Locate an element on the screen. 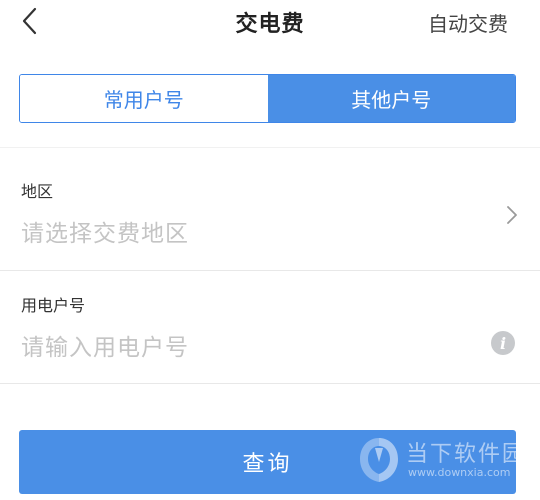 The height and width of the screenshot is (500, 540). region-placeholder: 请选择交费地区 is located at coordinates (105, 234).